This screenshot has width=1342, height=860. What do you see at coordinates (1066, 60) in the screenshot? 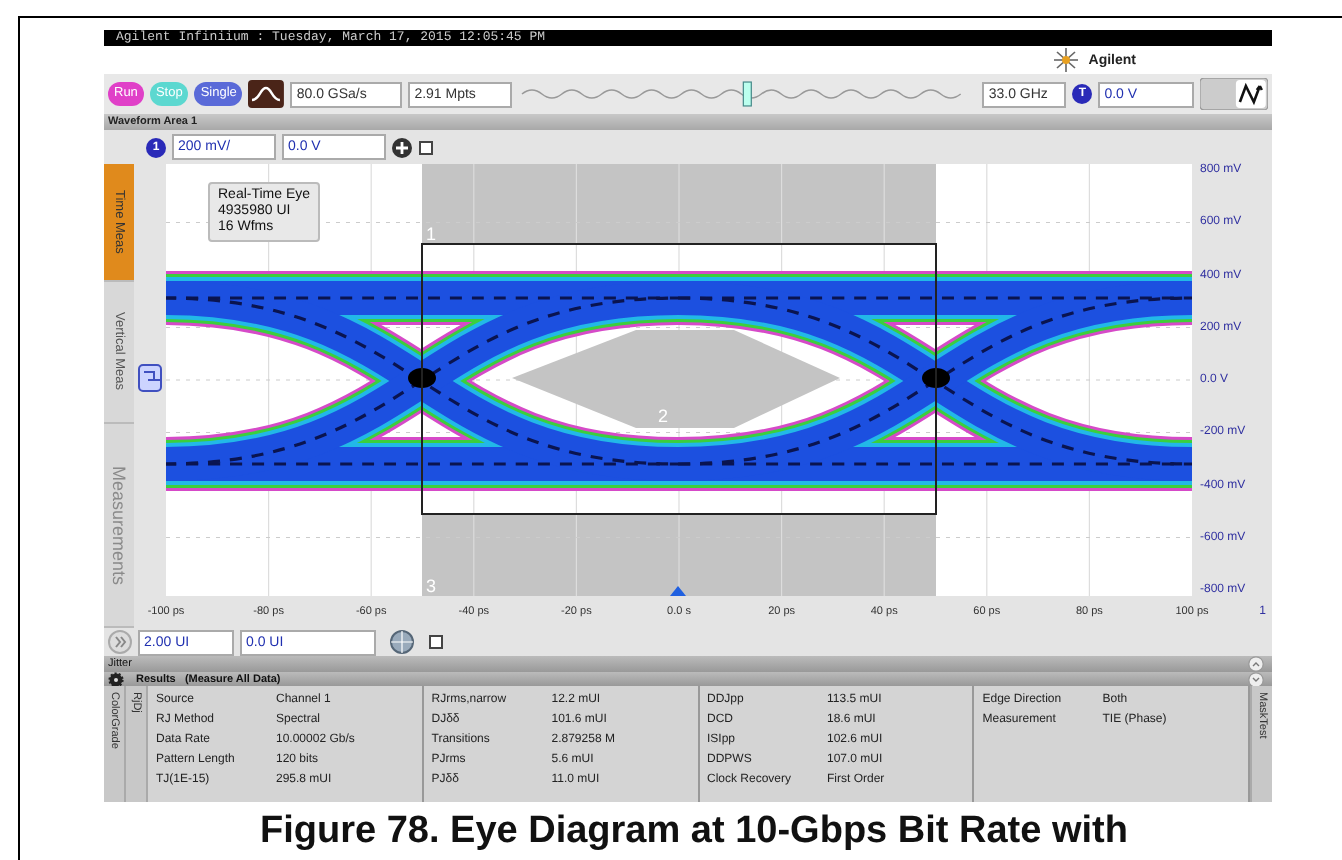
I see `spark-logo-icon` at bounding box center [1066, 60].